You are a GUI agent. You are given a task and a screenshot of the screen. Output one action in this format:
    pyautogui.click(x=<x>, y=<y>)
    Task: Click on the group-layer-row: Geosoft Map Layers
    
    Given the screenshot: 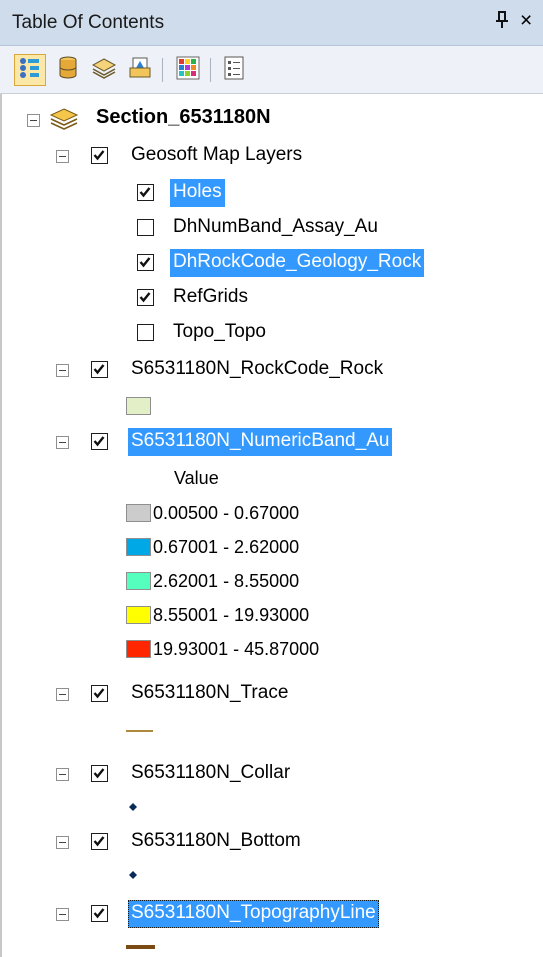 What is the action you would take?
    pyautogui.click(x=271, y=156)
    